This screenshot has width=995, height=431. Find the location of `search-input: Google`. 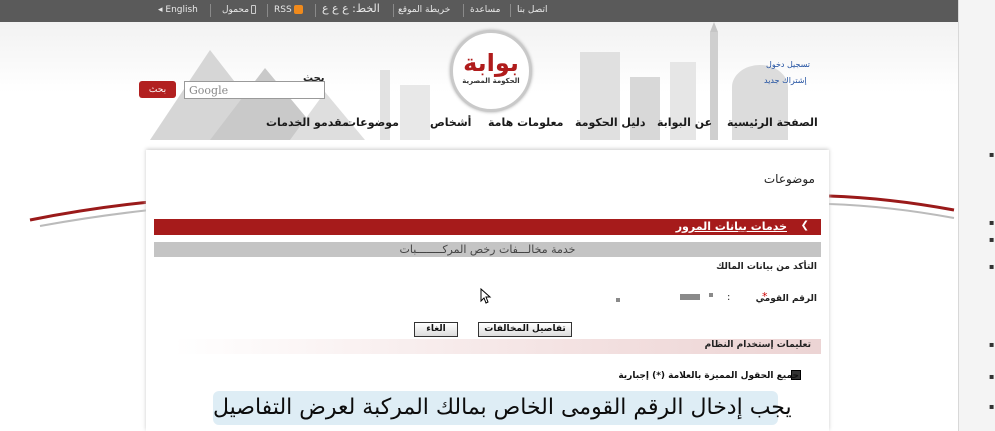

search-input: Google is located at coordinates (254, 90).